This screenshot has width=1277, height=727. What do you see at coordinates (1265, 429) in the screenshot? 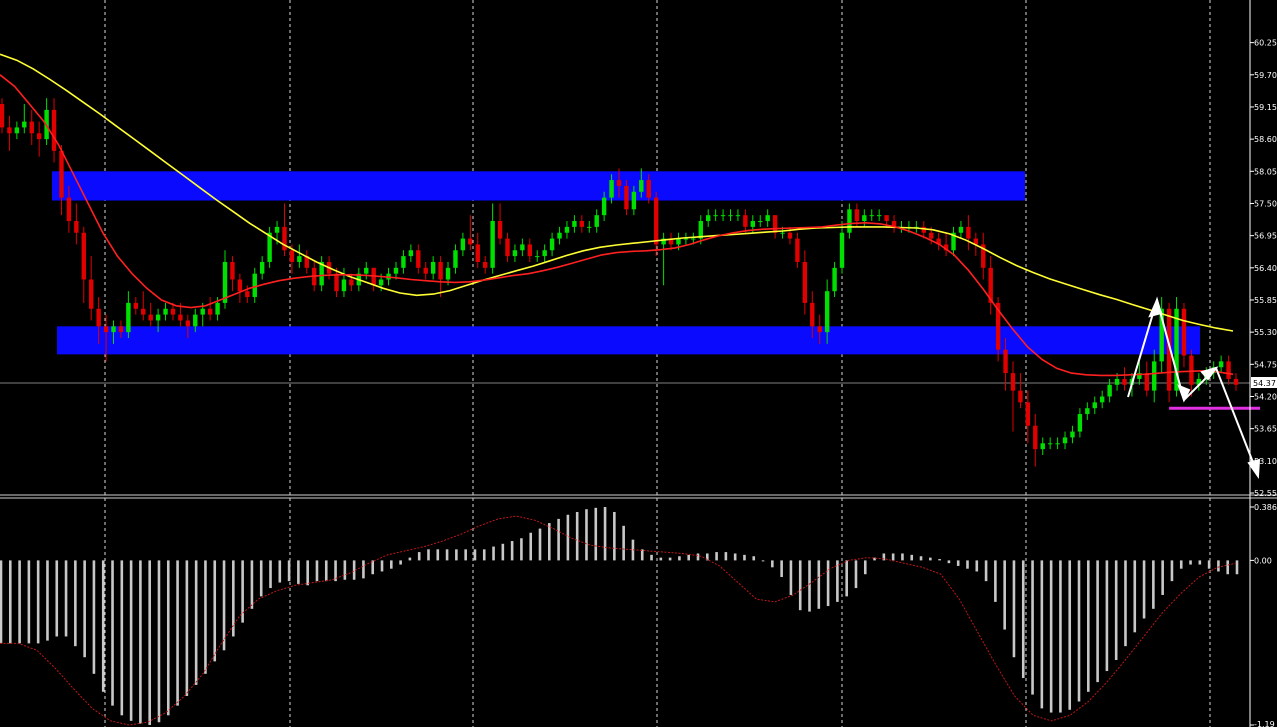
I see `price-tick-label: 53.65` at bounding box center [1265, 429].